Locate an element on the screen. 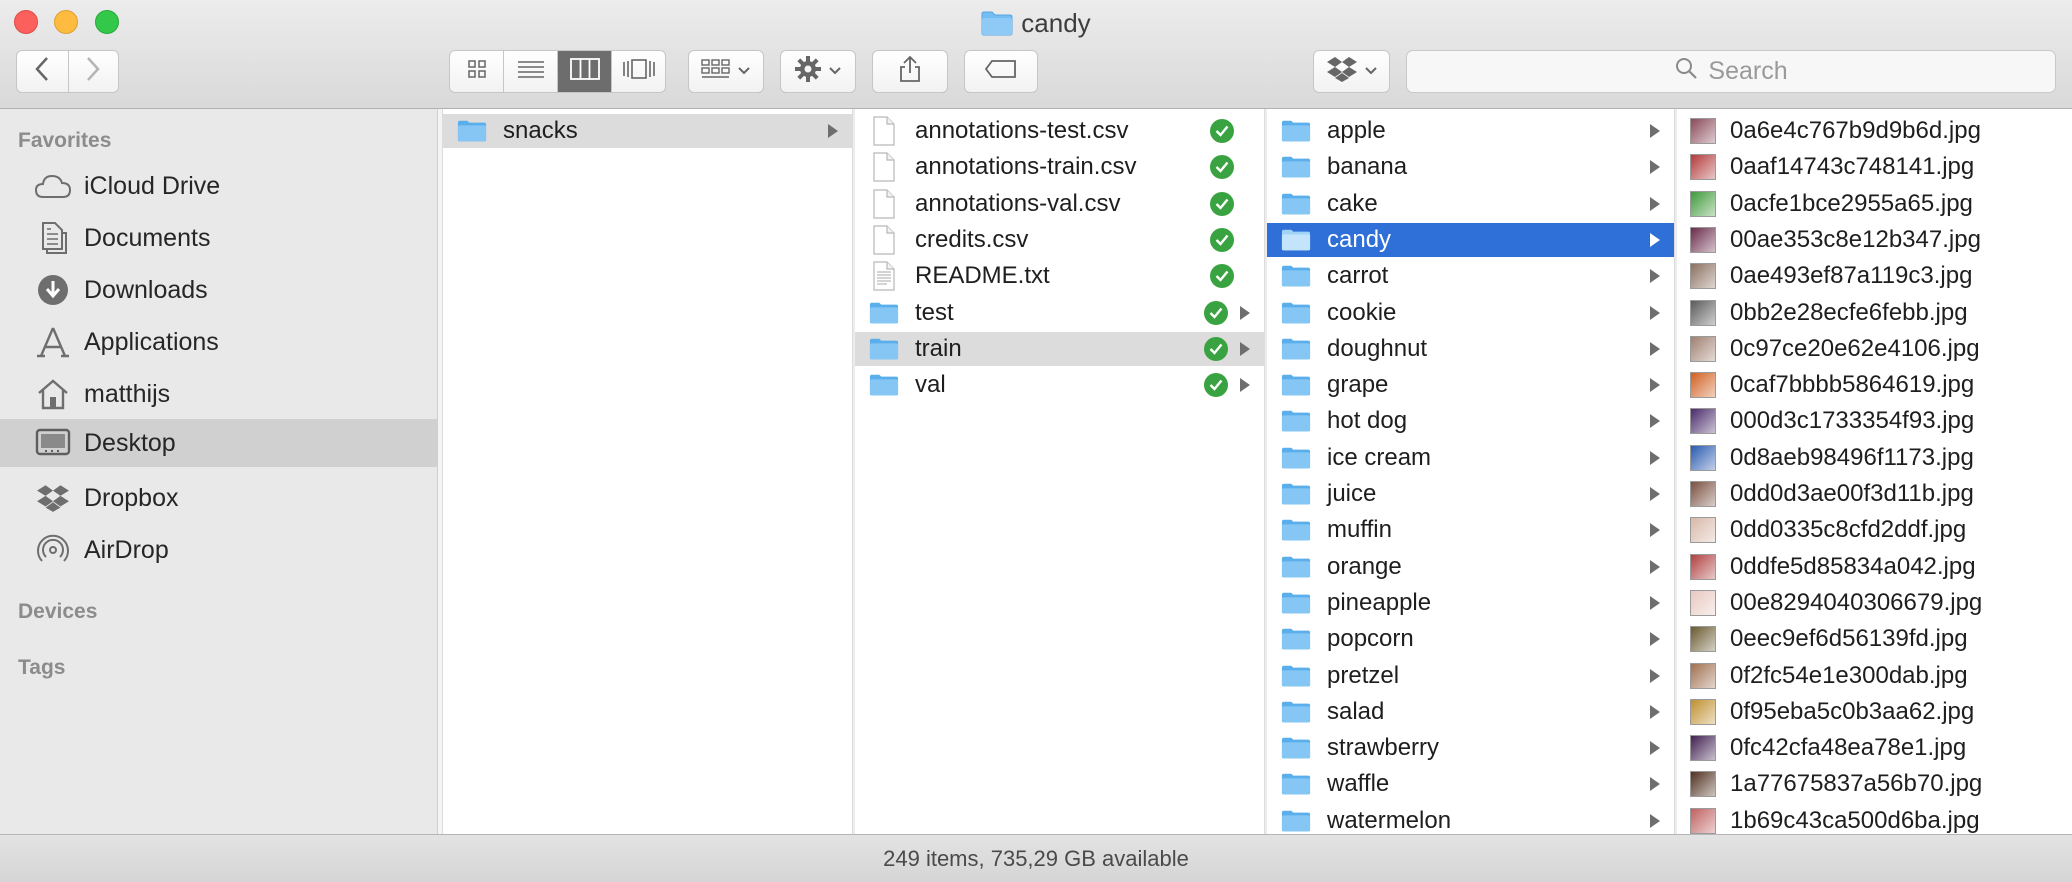 The height and width of the screenshot is (882, 2072). forward-button is located at coordinates (93, 71).